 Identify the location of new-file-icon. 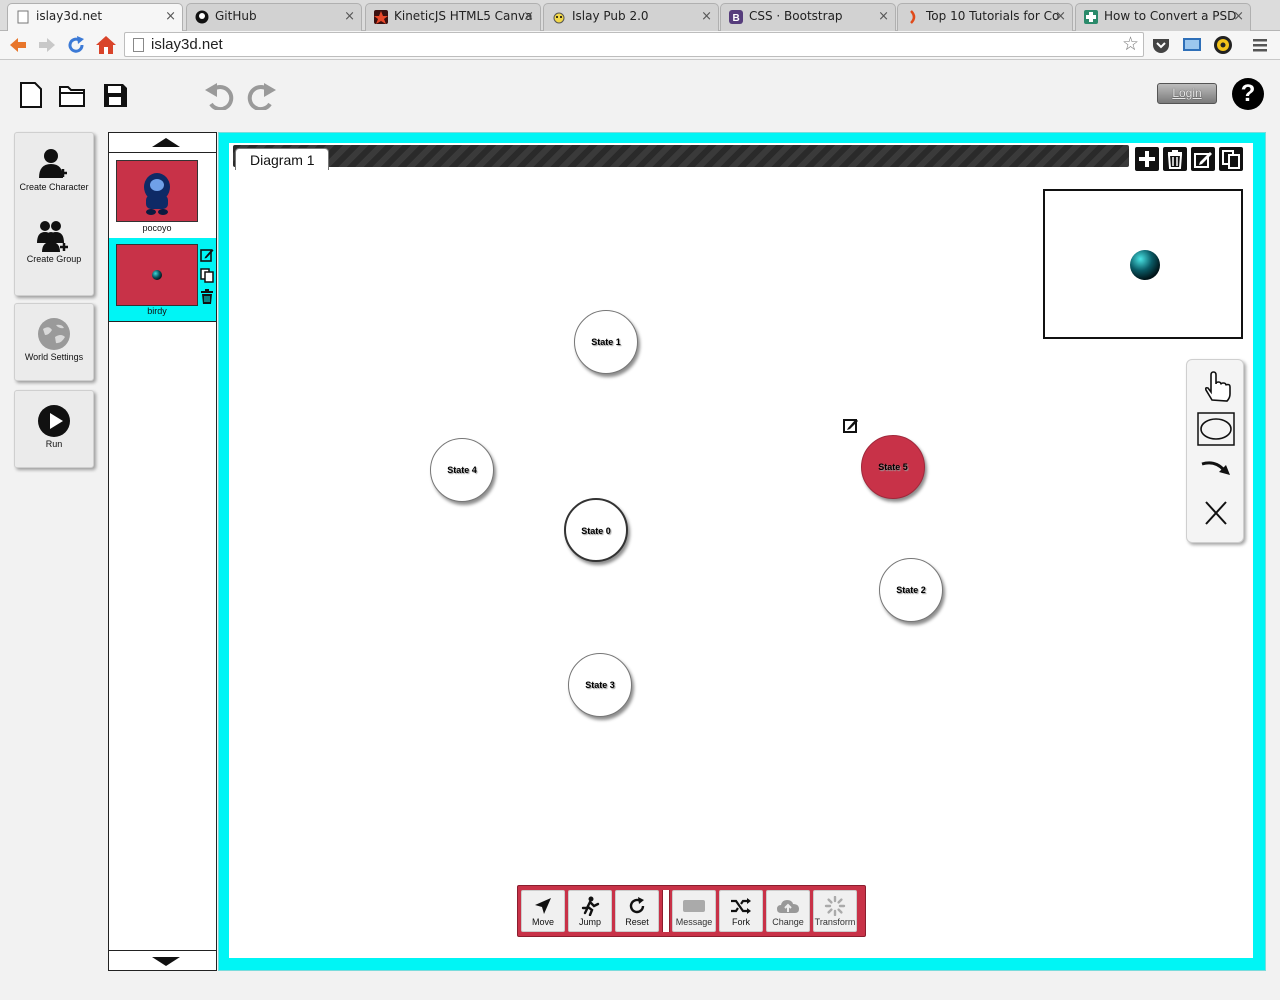
(31, 95).